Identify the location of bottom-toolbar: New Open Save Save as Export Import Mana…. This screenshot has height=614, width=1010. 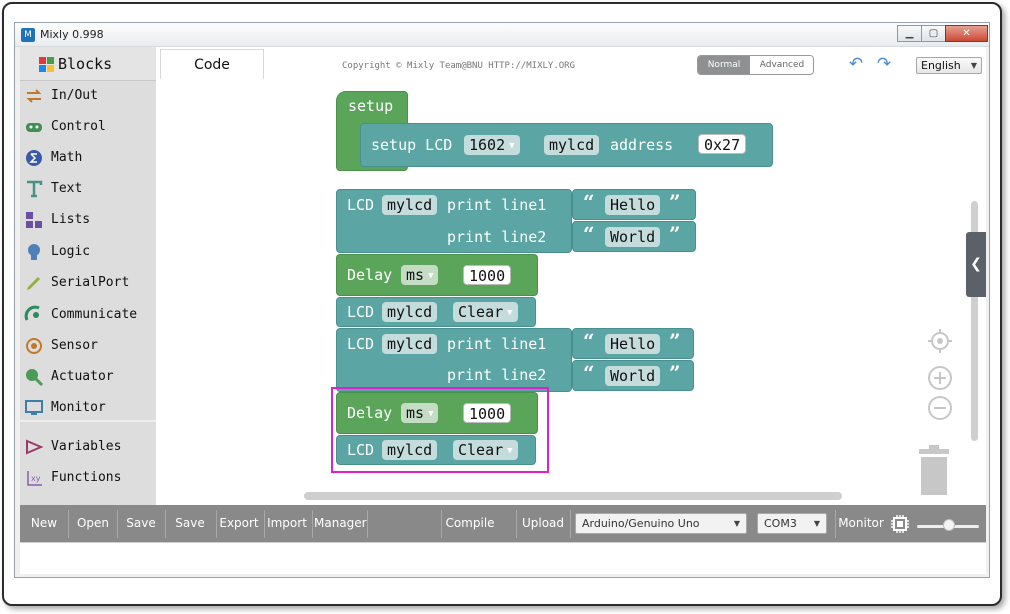
(503, 536).